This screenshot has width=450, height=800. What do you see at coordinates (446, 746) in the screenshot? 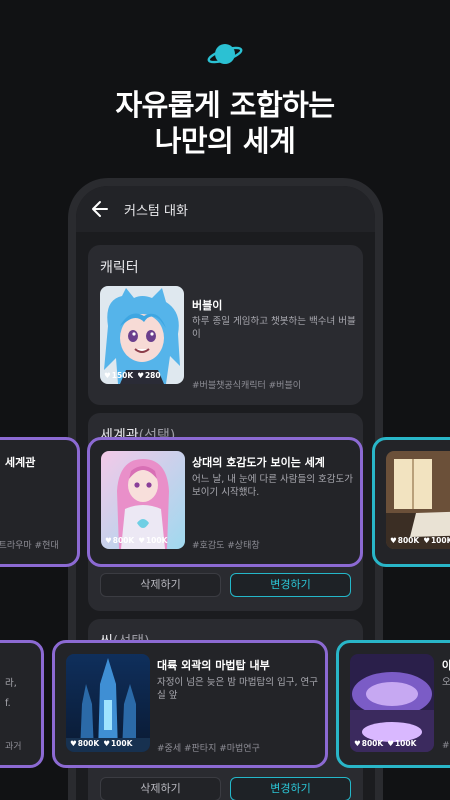
I see `scene-right-tags: #` at bounding box center [446, 746].